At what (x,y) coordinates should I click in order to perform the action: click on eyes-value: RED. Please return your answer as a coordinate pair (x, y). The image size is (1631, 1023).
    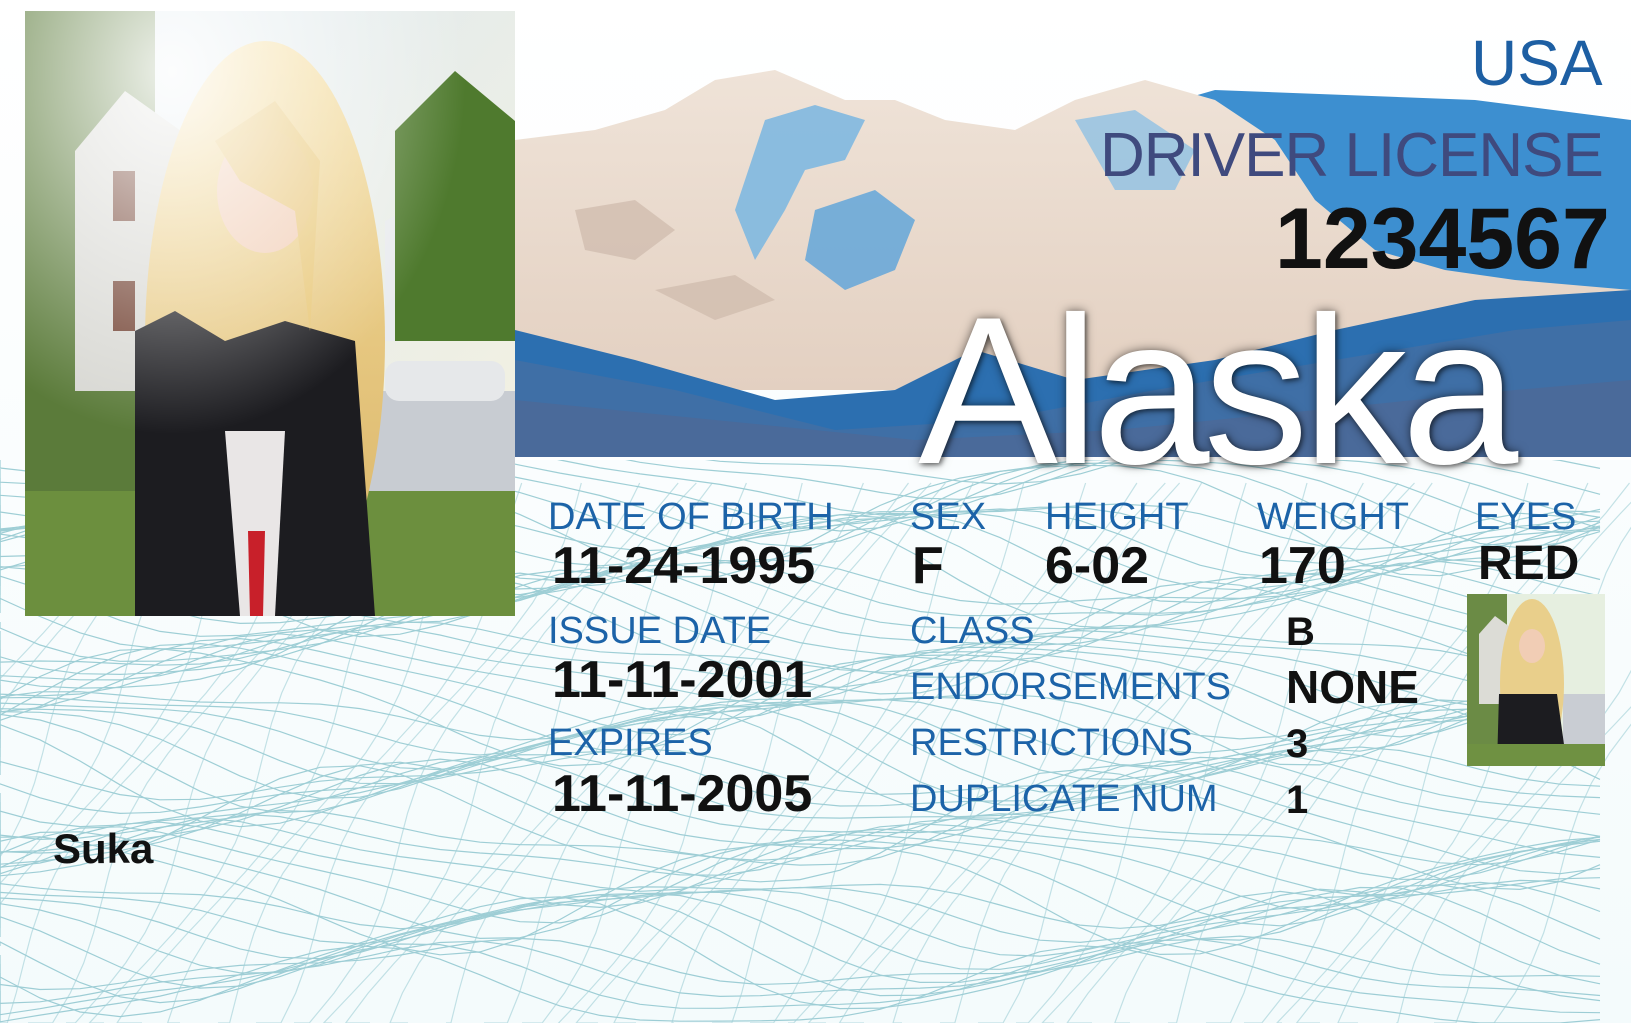
    Looking at the image, I should click on (1529, 563).